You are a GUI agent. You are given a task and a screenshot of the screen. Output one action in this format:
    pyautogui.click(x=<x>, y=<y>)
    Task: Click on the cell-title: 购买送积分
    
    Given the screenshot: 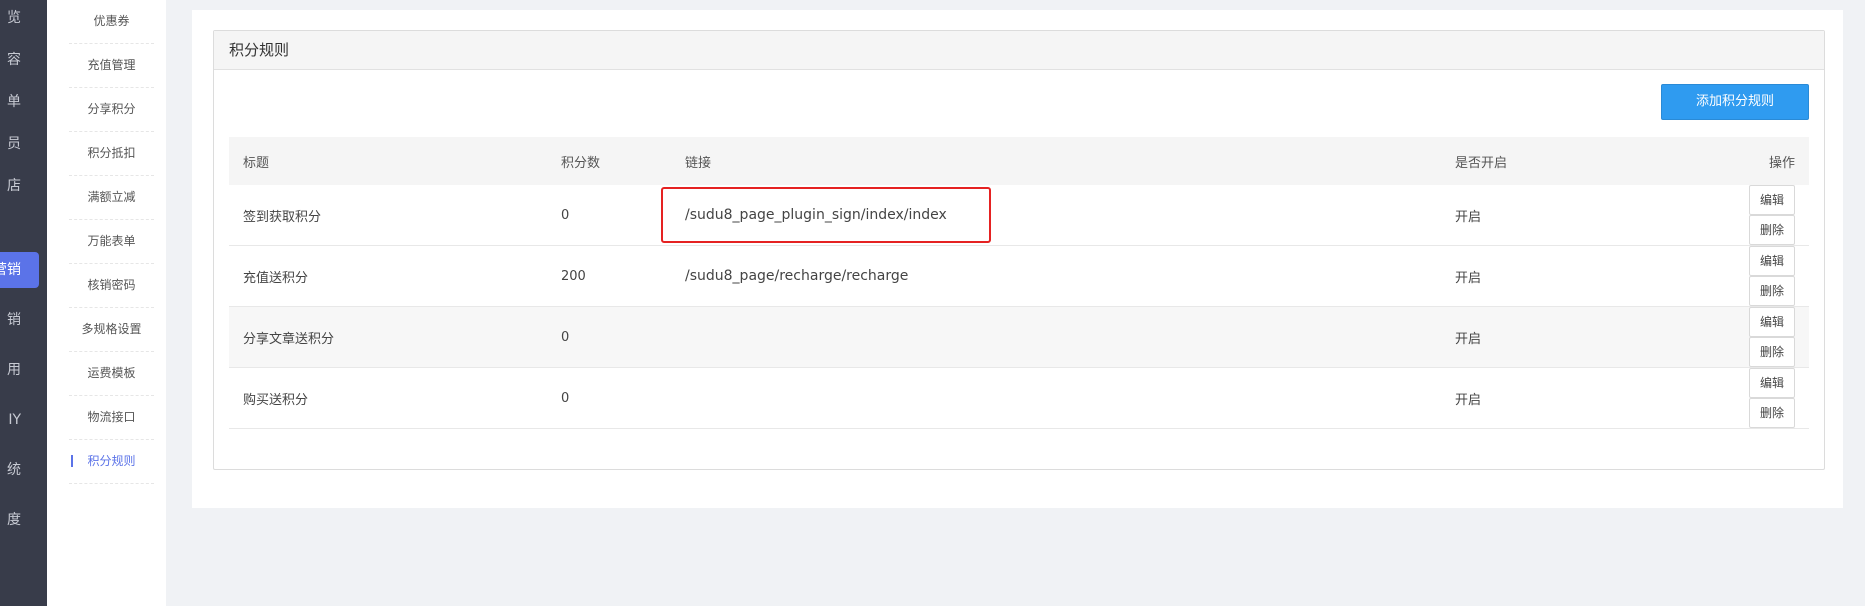 What is the action you would take?
    pyautogui.click(x=388, y=398)
    